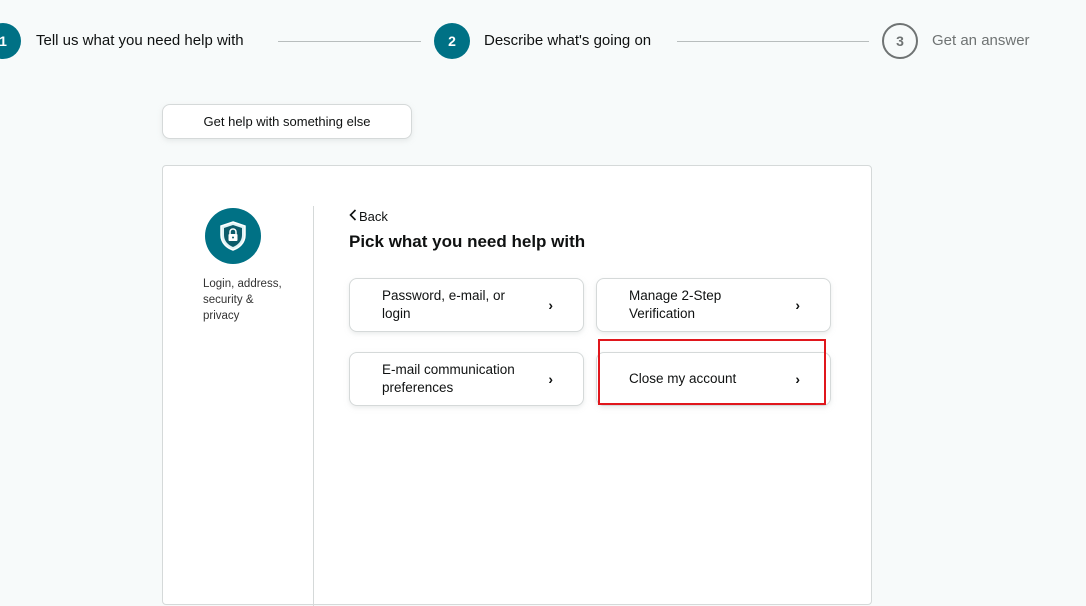  I want to click on option-close-my-account: Close my account ›, so click(713, 379).